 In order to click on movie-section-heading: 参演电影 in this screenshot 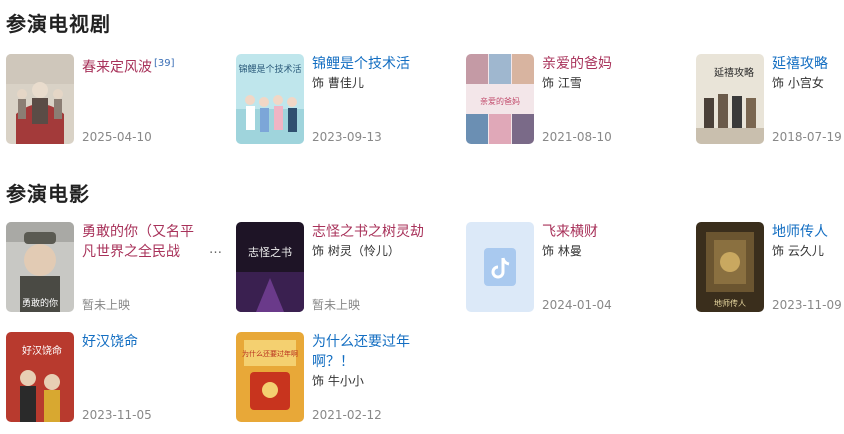, I will do `click(48, 194)`.